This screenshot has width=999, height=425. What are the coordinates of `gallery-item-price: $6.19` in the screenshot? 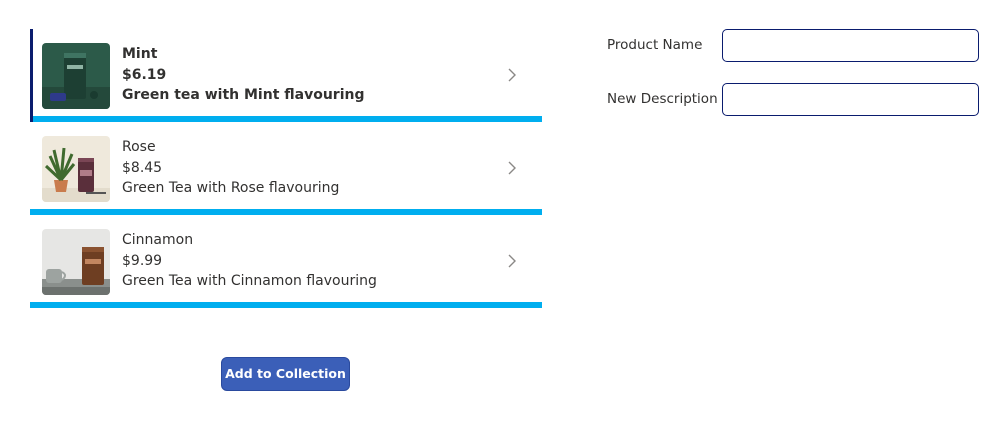 It's located at (144, 74).